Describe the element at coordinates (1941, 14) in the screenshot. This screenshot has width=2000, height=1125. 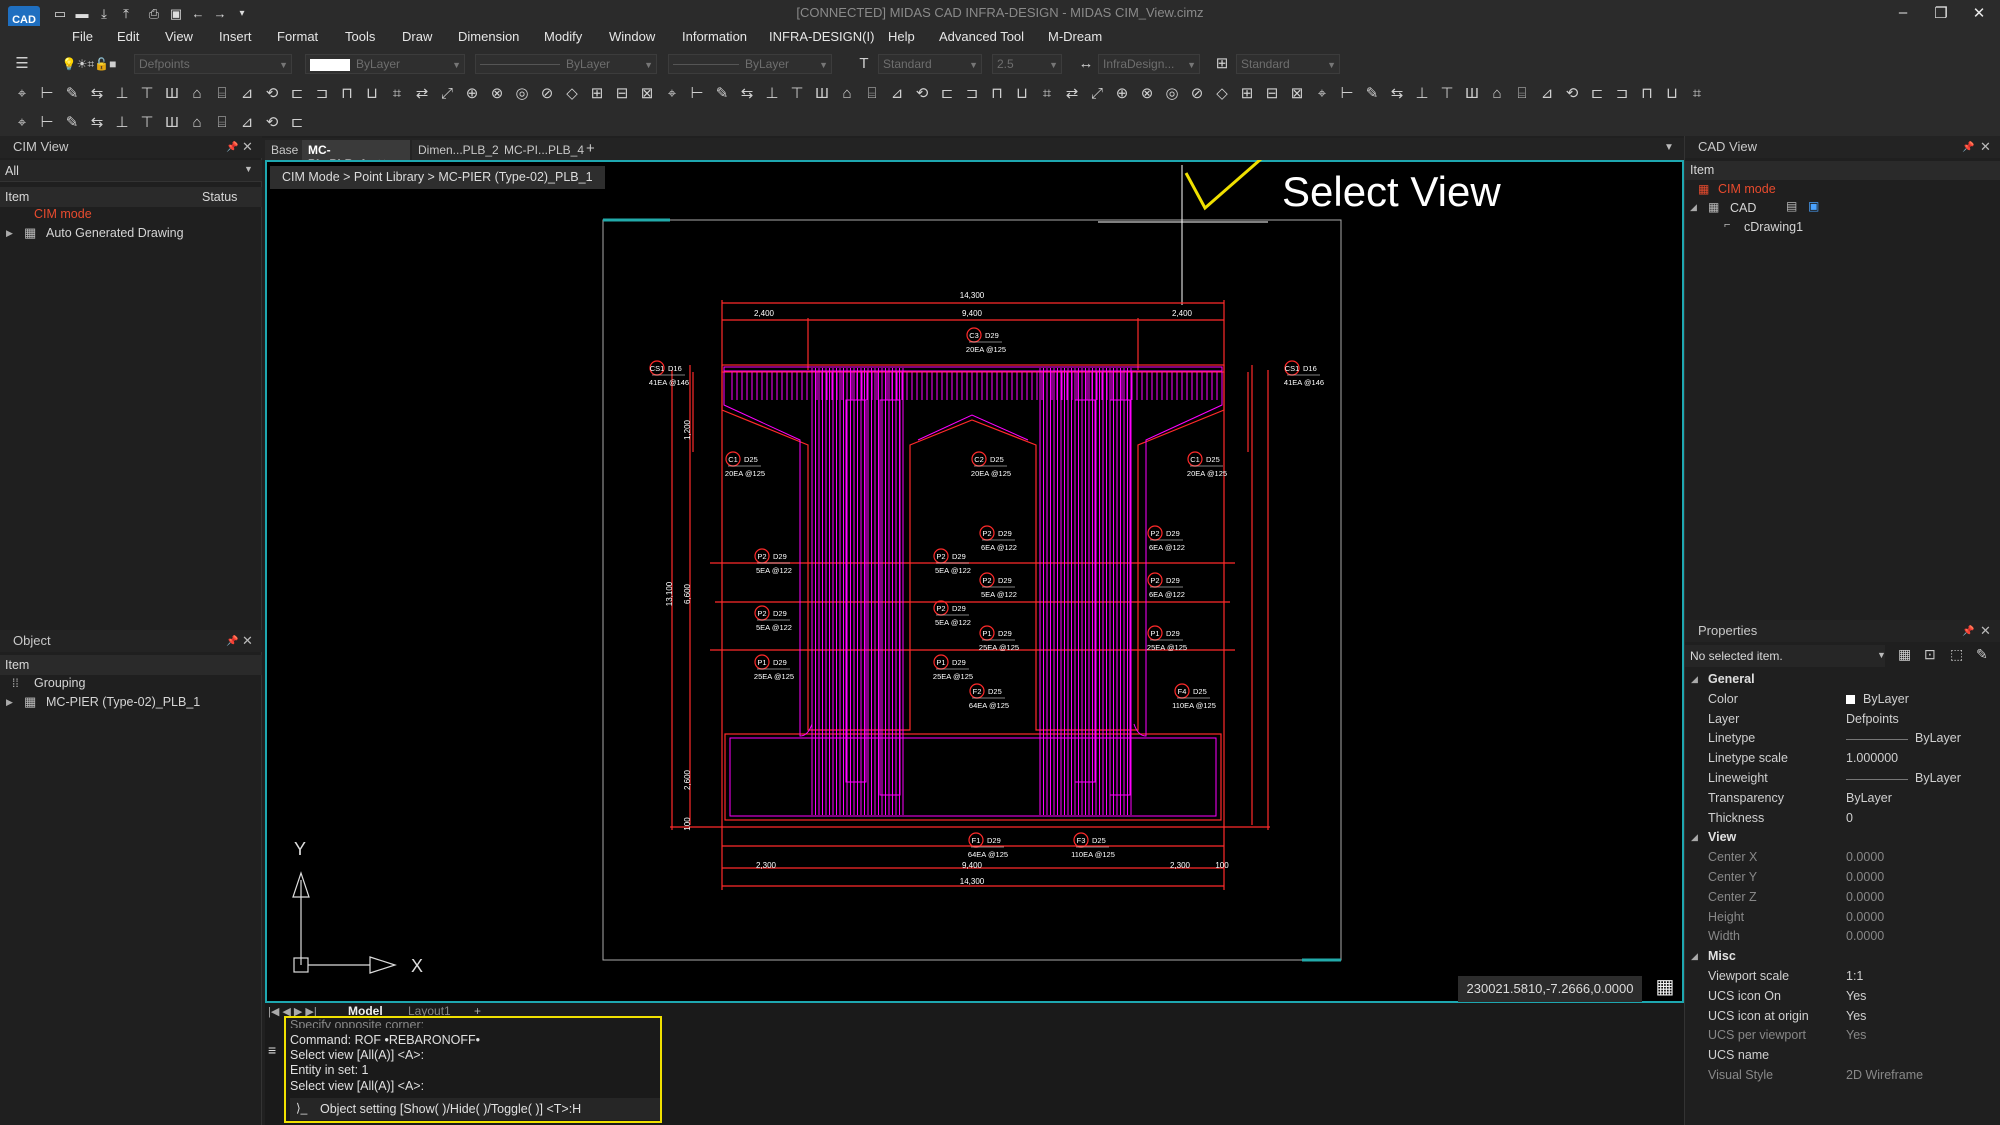
I see `restore-icon: ❐` at that location.